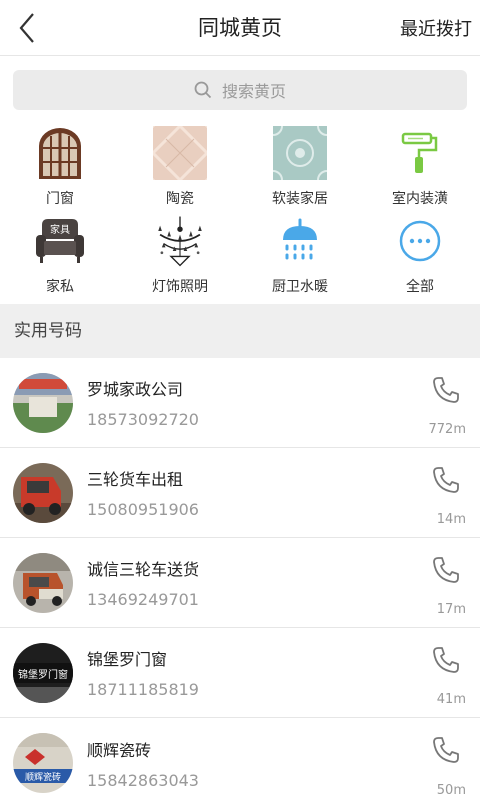  What do you see at coordinates (203, 90) in the screenshot?
I see `search-icon` at bounding box center [203, 90].